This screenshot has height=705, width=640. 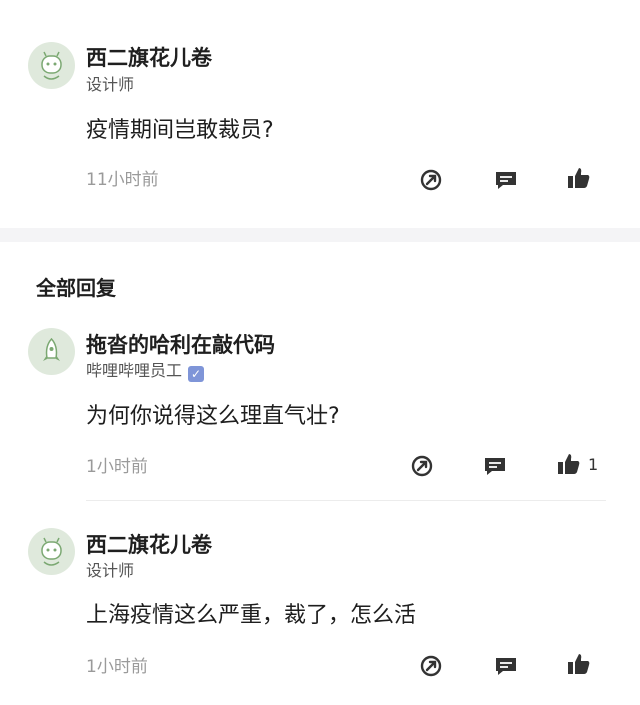 I want to click on comment-text: 上海疫情这么严重，裁了，怎么活, so click(x=251, y=615).